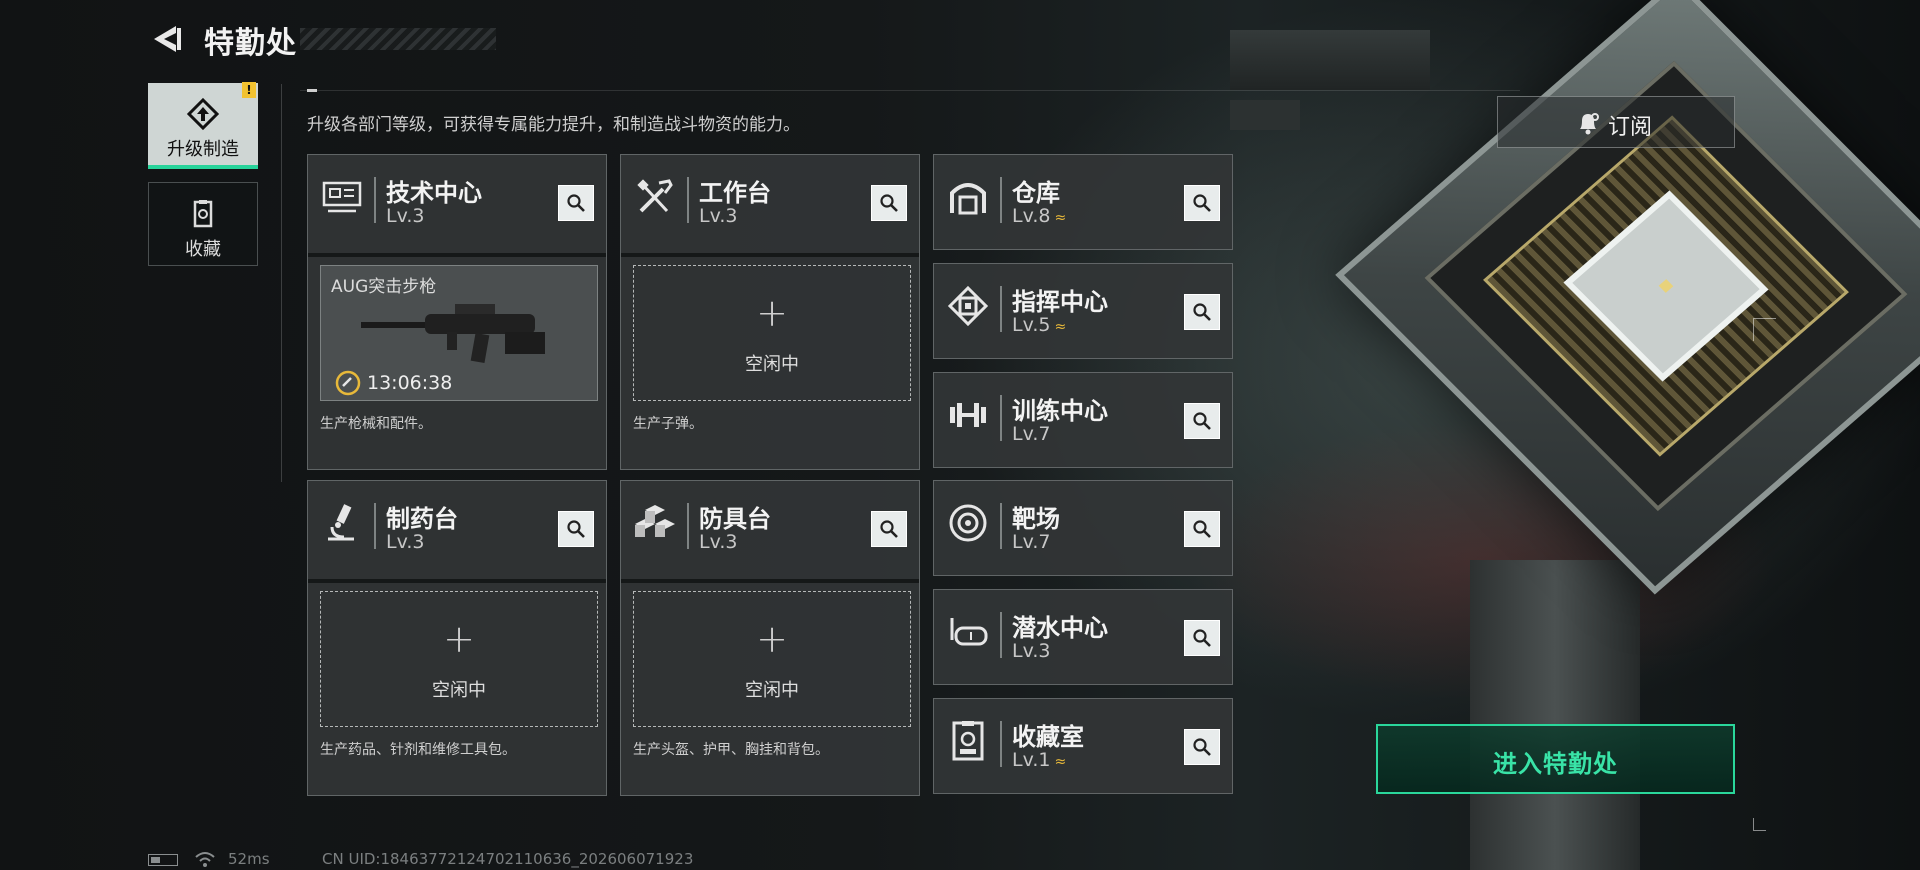  I want to click on back-button, so click(167, 39).